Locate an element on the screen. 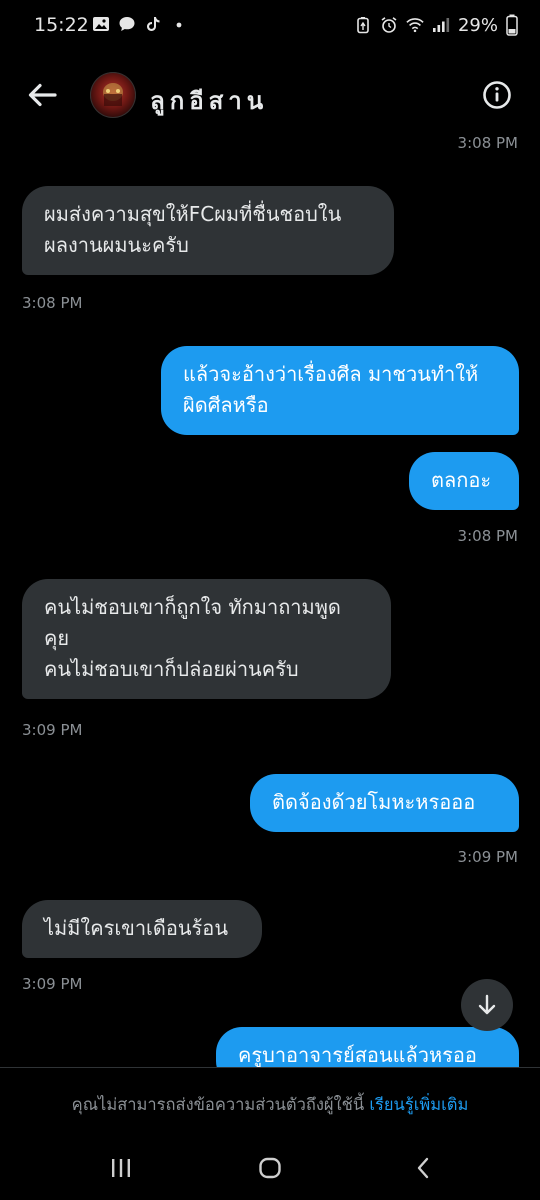 Image resolution: width=540 pixels, height=1200 pixels. incoming-message: ไม่มีใครเขาเดือนร้อน is located at coordinates (142, 929).